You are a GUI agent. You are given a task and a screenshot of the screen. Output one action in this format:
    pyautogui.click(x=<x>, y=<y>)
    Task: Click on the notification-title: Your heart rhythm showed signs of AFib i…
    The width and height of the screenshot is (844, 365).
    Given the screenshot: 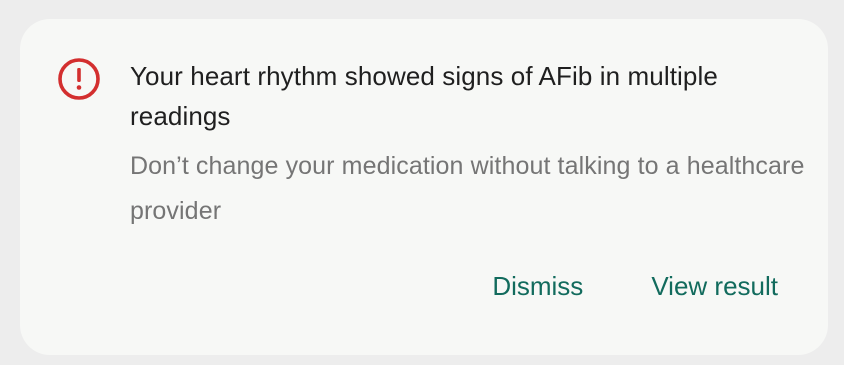 What is the action you would take?
    pyautogui.click(x=424, y=96)
    